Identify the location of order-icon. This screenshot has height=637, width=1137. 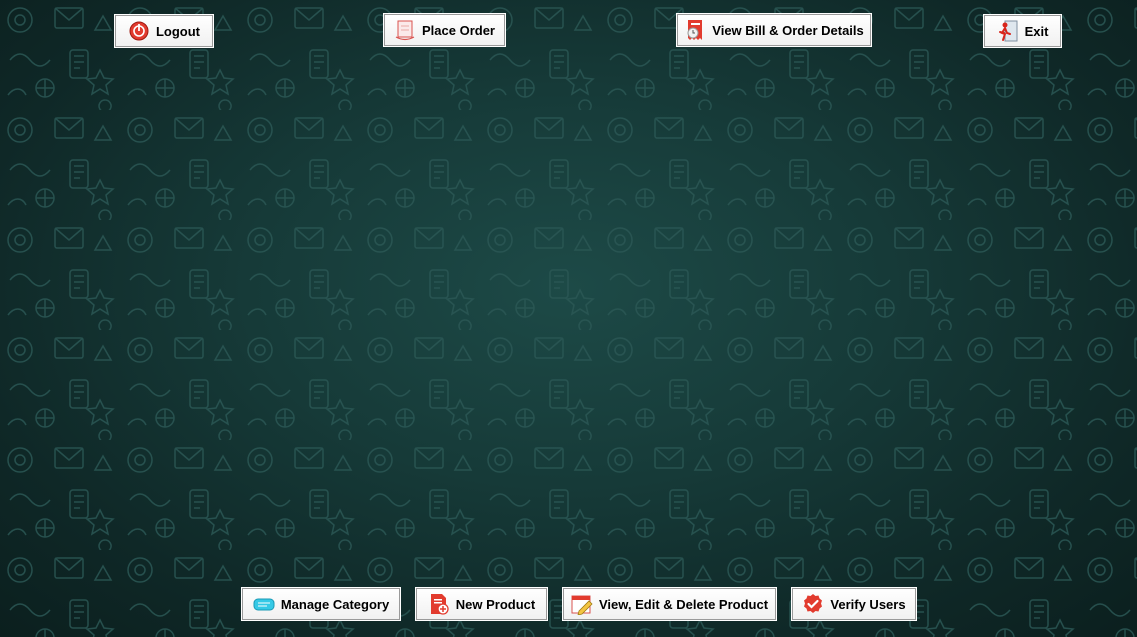
(405, 30).